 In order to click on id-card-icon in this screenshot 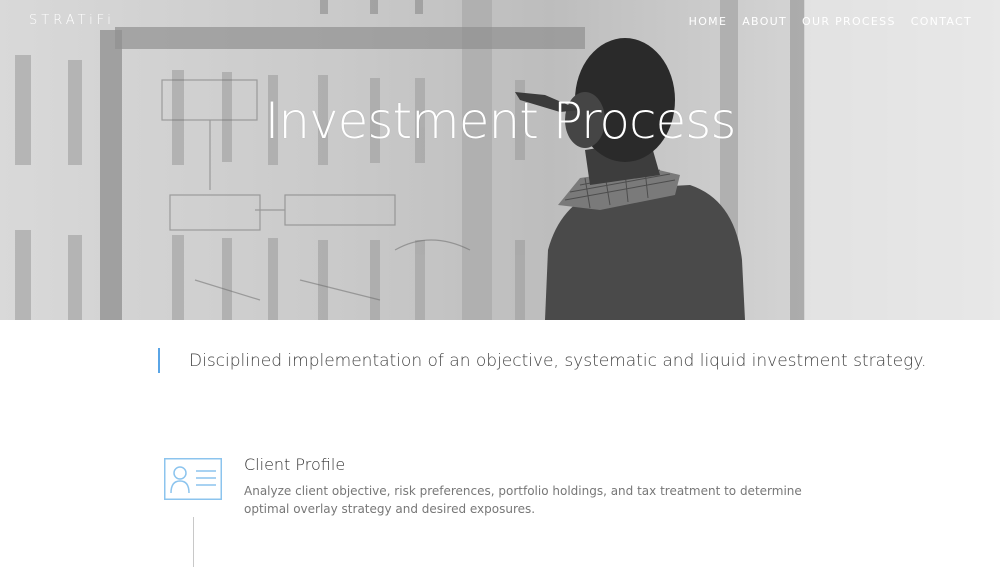, I will do `click(193, 479)`.